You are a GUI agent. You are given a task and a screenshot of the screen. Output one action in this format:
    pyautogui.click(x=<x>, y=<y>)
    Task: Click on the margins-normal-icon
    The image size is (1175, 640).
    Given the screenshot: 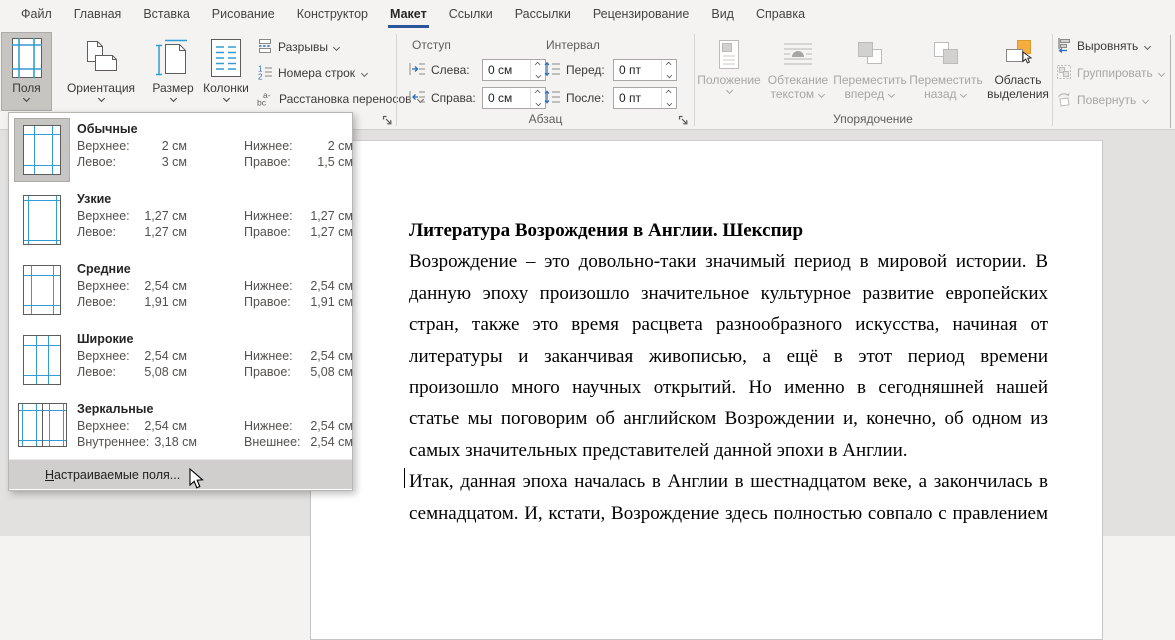 What is the action you would take?
    pyautogui.click(x=42, y=150)
    